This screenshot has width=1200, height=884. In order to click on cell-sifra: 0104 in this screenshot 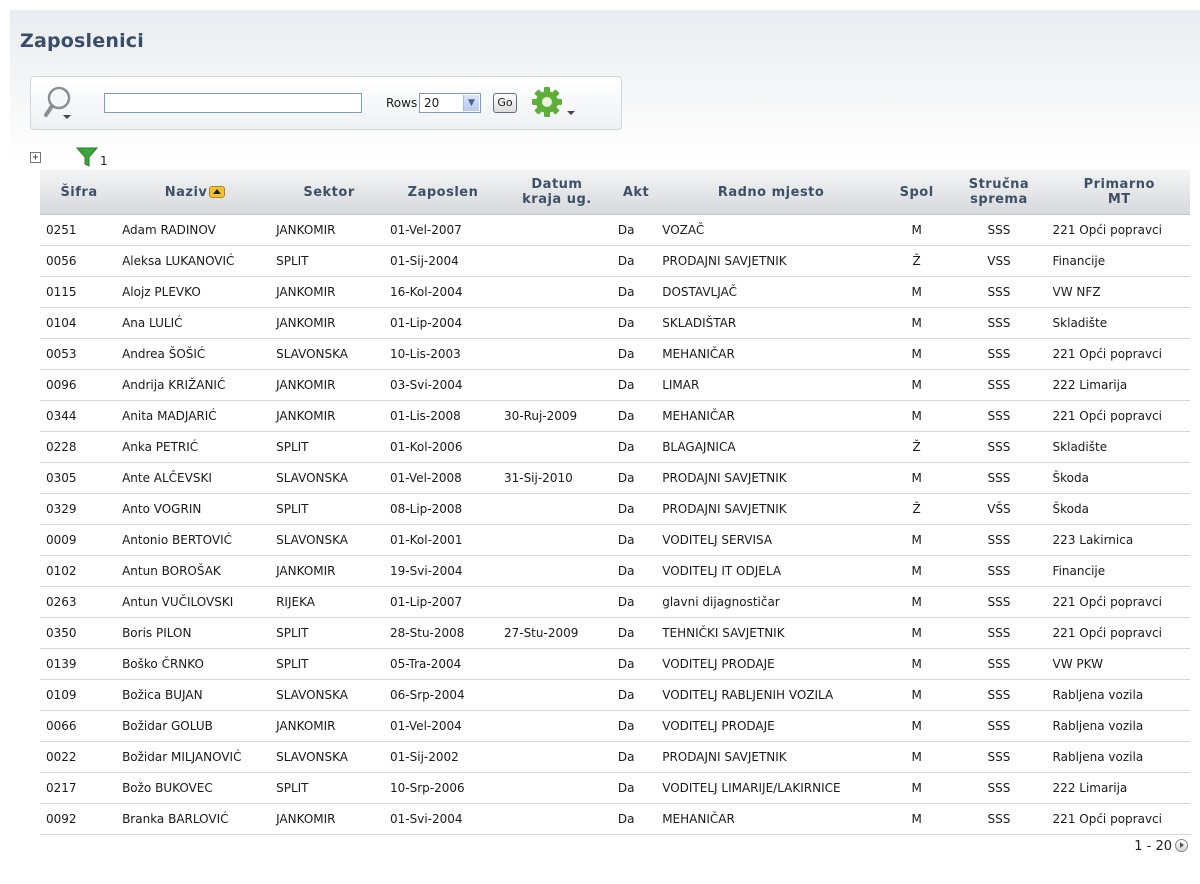, I will do `click(79, 323)`.